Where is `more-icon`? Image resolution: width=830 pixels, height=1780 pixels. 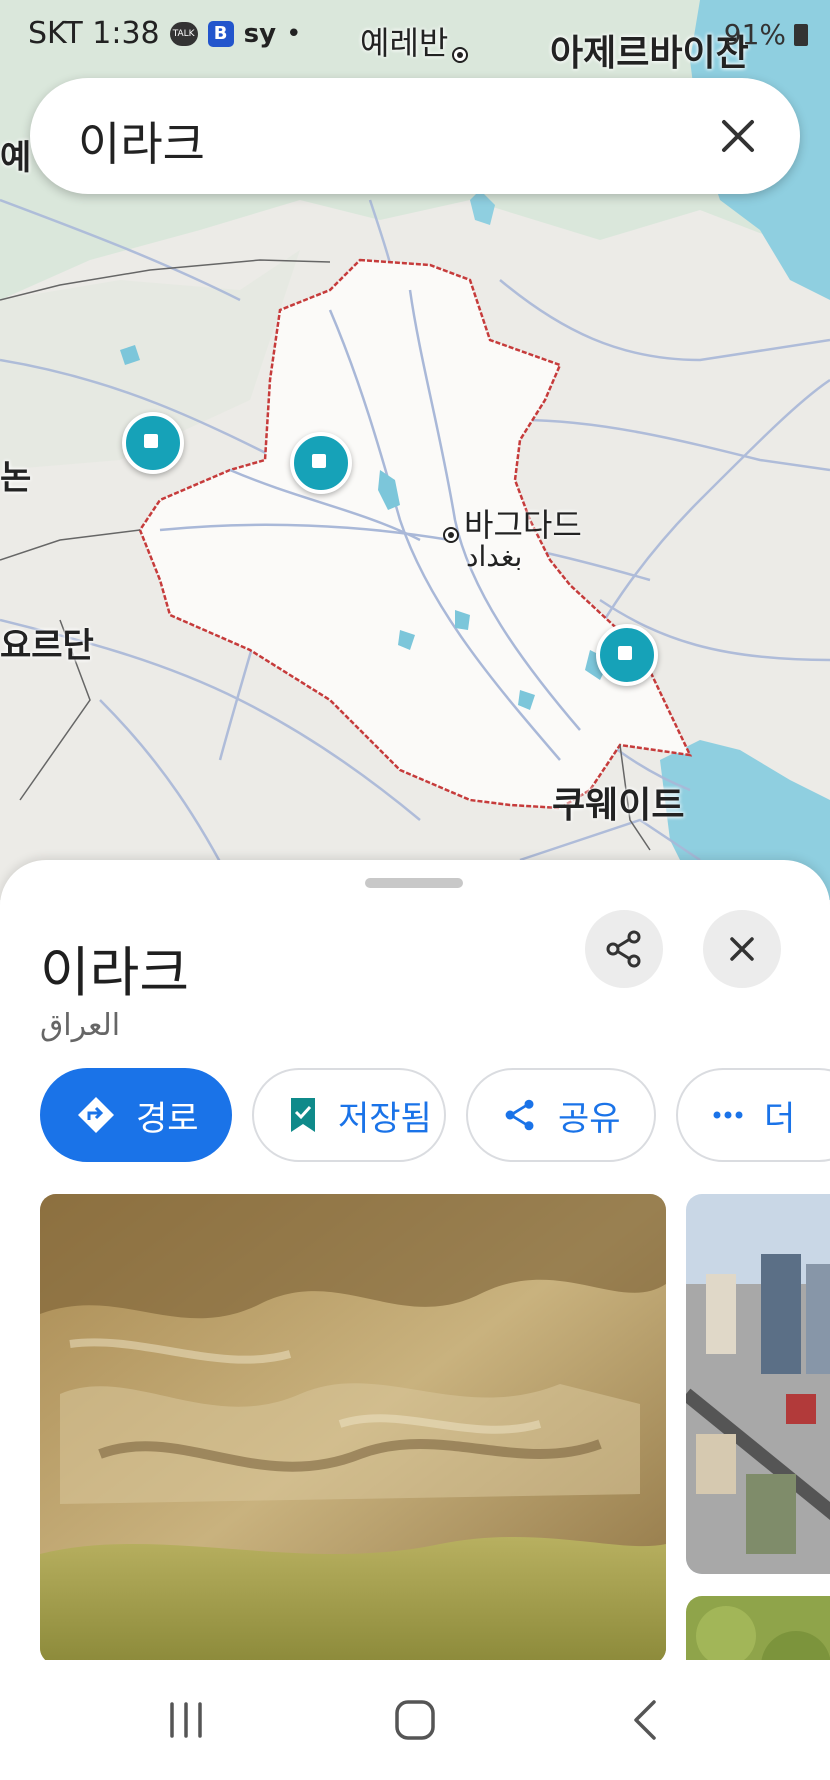 more-icon is located at coordinates (728, 1115).